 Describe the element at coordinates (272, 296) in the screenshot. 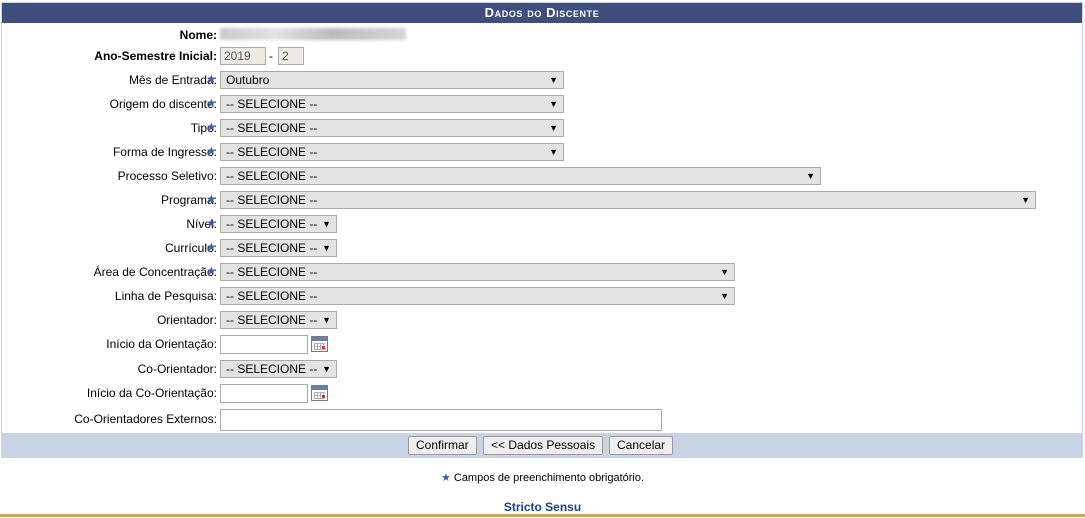

I see `linha-pesquisa-value: -- SELECIONE --` at that location.